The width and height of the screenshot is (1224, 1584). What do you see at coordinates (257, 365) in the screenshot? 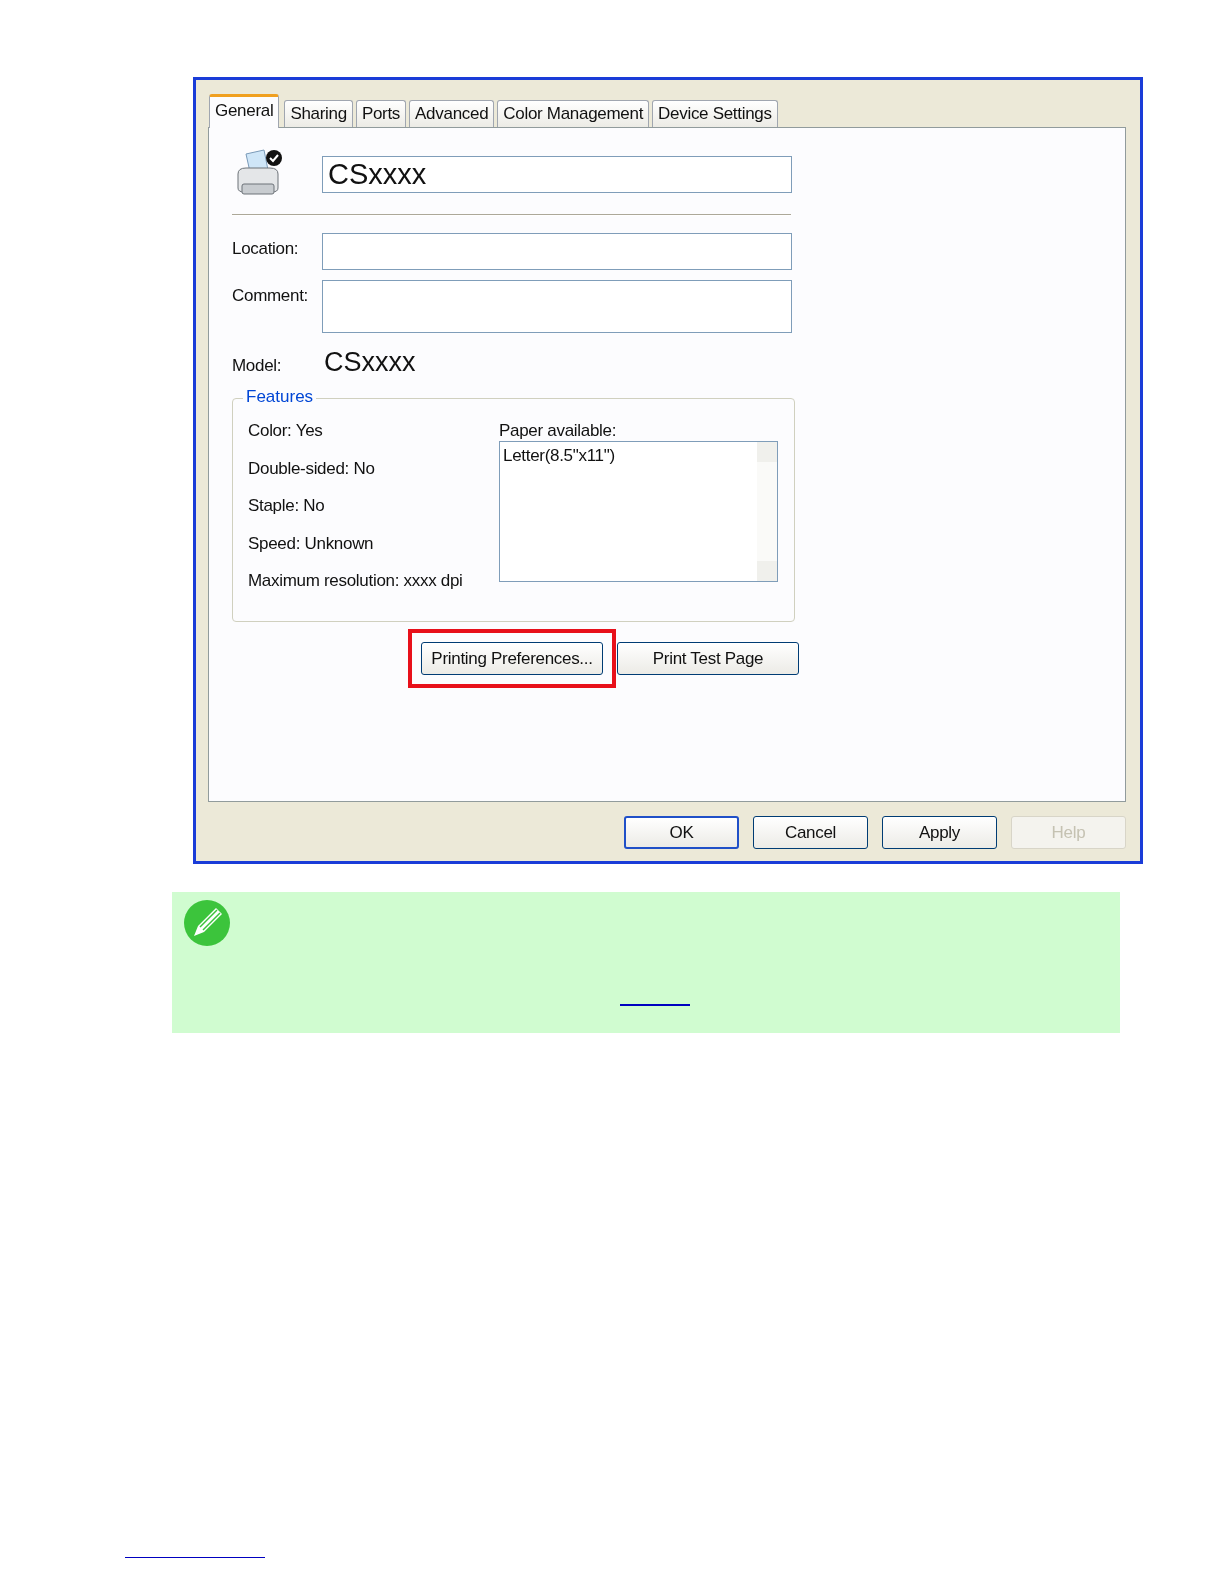
I see `field-label: Model:` at bounding box center [257, 365].